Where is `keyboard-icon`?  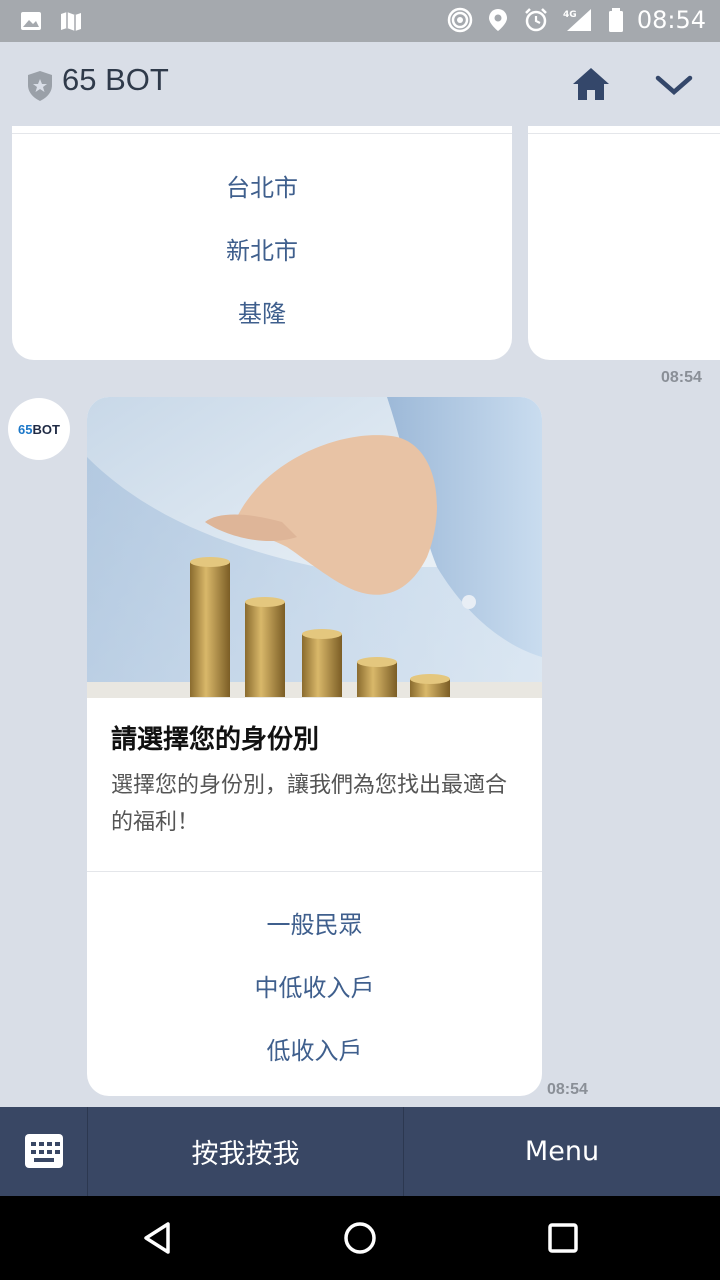 keyboard-icon is located at coordinates (44, 1151).